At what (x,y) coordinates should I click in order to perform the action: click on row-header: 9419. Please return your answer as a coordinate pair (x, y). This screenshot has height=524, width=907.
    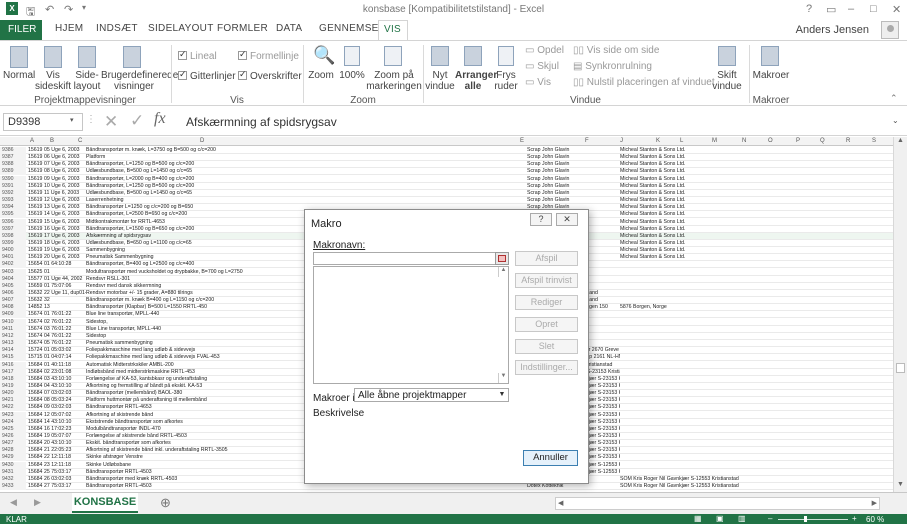
    Looking at the image, I should click on (13, 386).